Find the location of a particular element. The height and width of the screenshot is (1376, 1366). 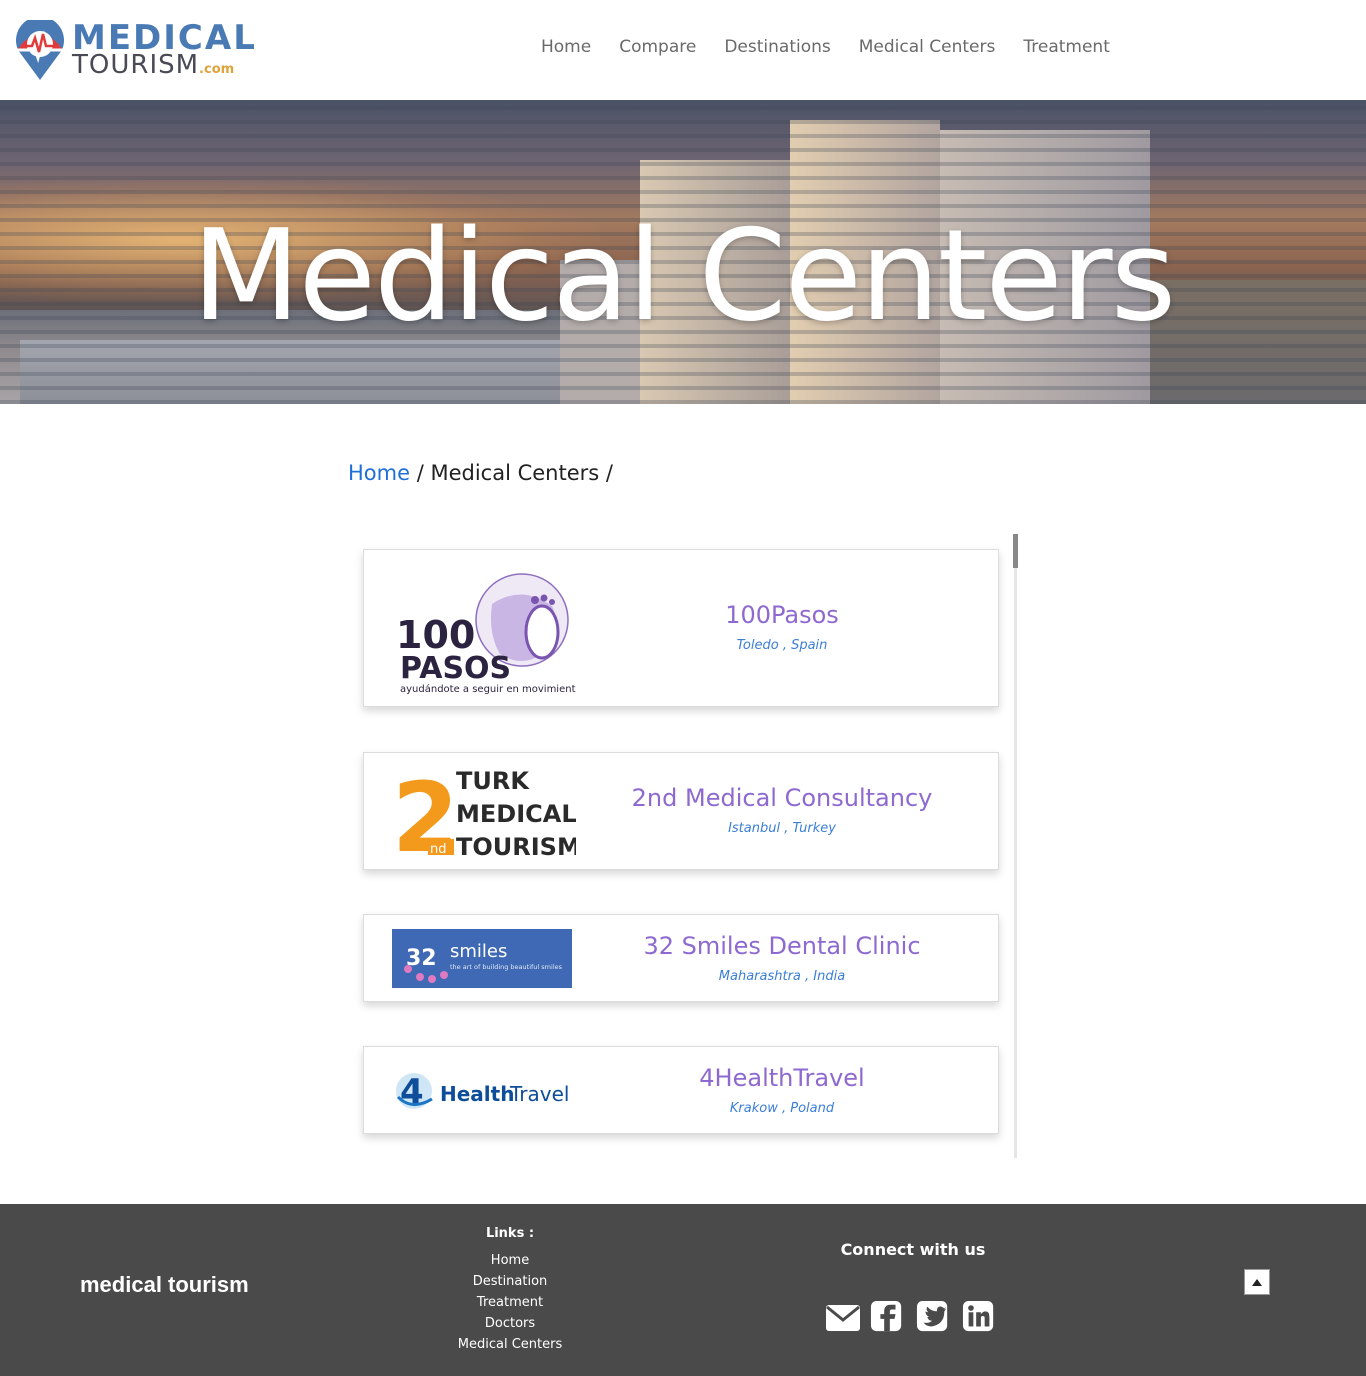

center-info: 4HealthTravel Krakow , Poland is located at coordinates (782, 1091).